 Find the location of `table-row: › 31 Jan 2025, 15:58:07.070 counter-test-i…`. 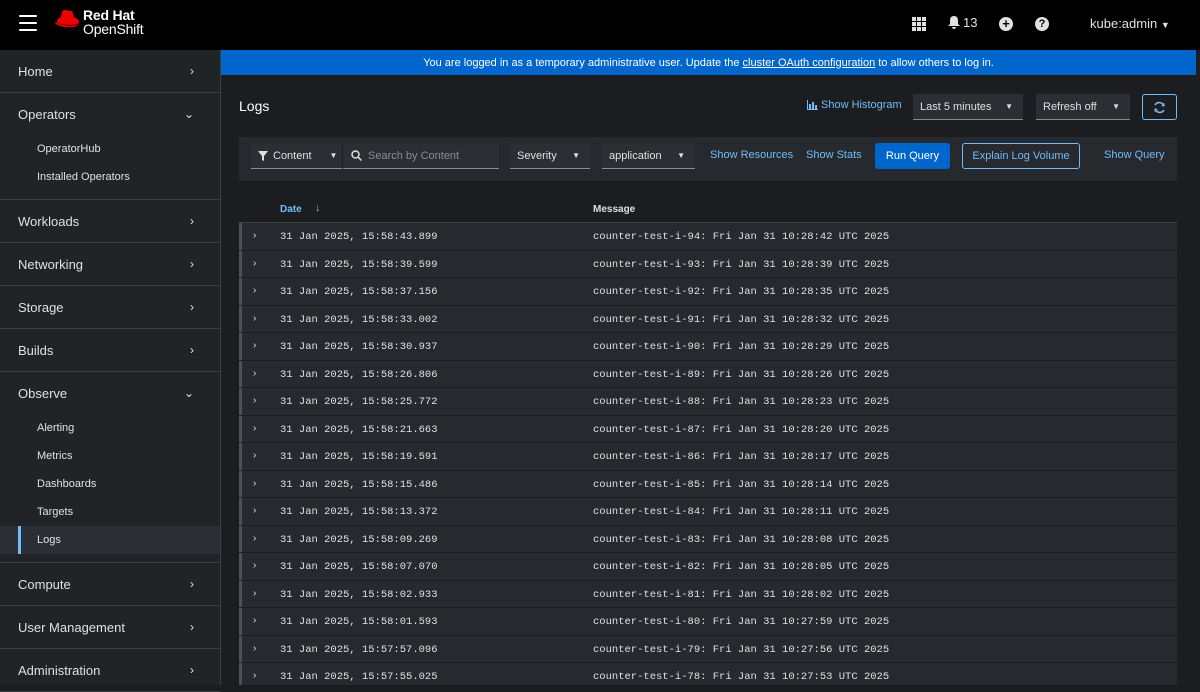

table-row: › 31 Jan 2025, 15:58:07.070 counter-test-i… is located at coordinates (708, 567).